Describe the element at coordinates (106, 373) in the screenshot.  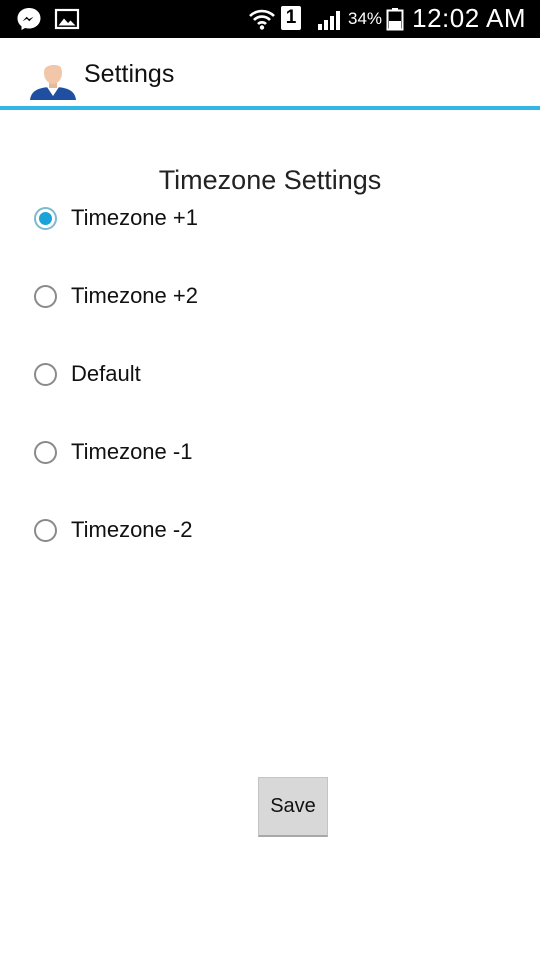
I see `radio-label: Default` at that location.